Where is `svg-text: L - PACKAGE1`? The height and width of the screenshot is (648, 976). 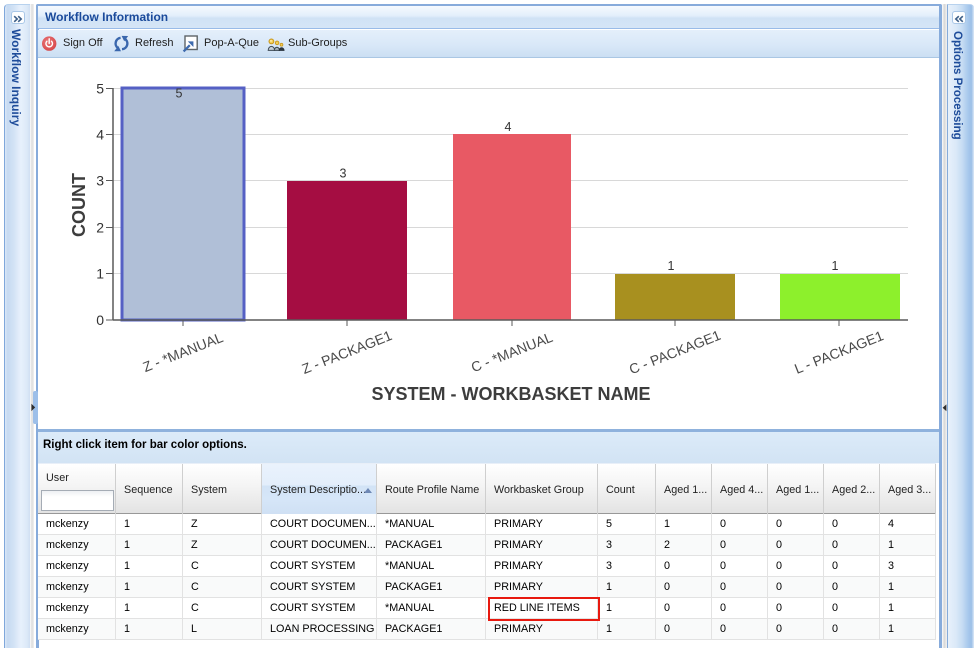
svg-text: L - PACKAGE1 is located at coordinates (839, 351).